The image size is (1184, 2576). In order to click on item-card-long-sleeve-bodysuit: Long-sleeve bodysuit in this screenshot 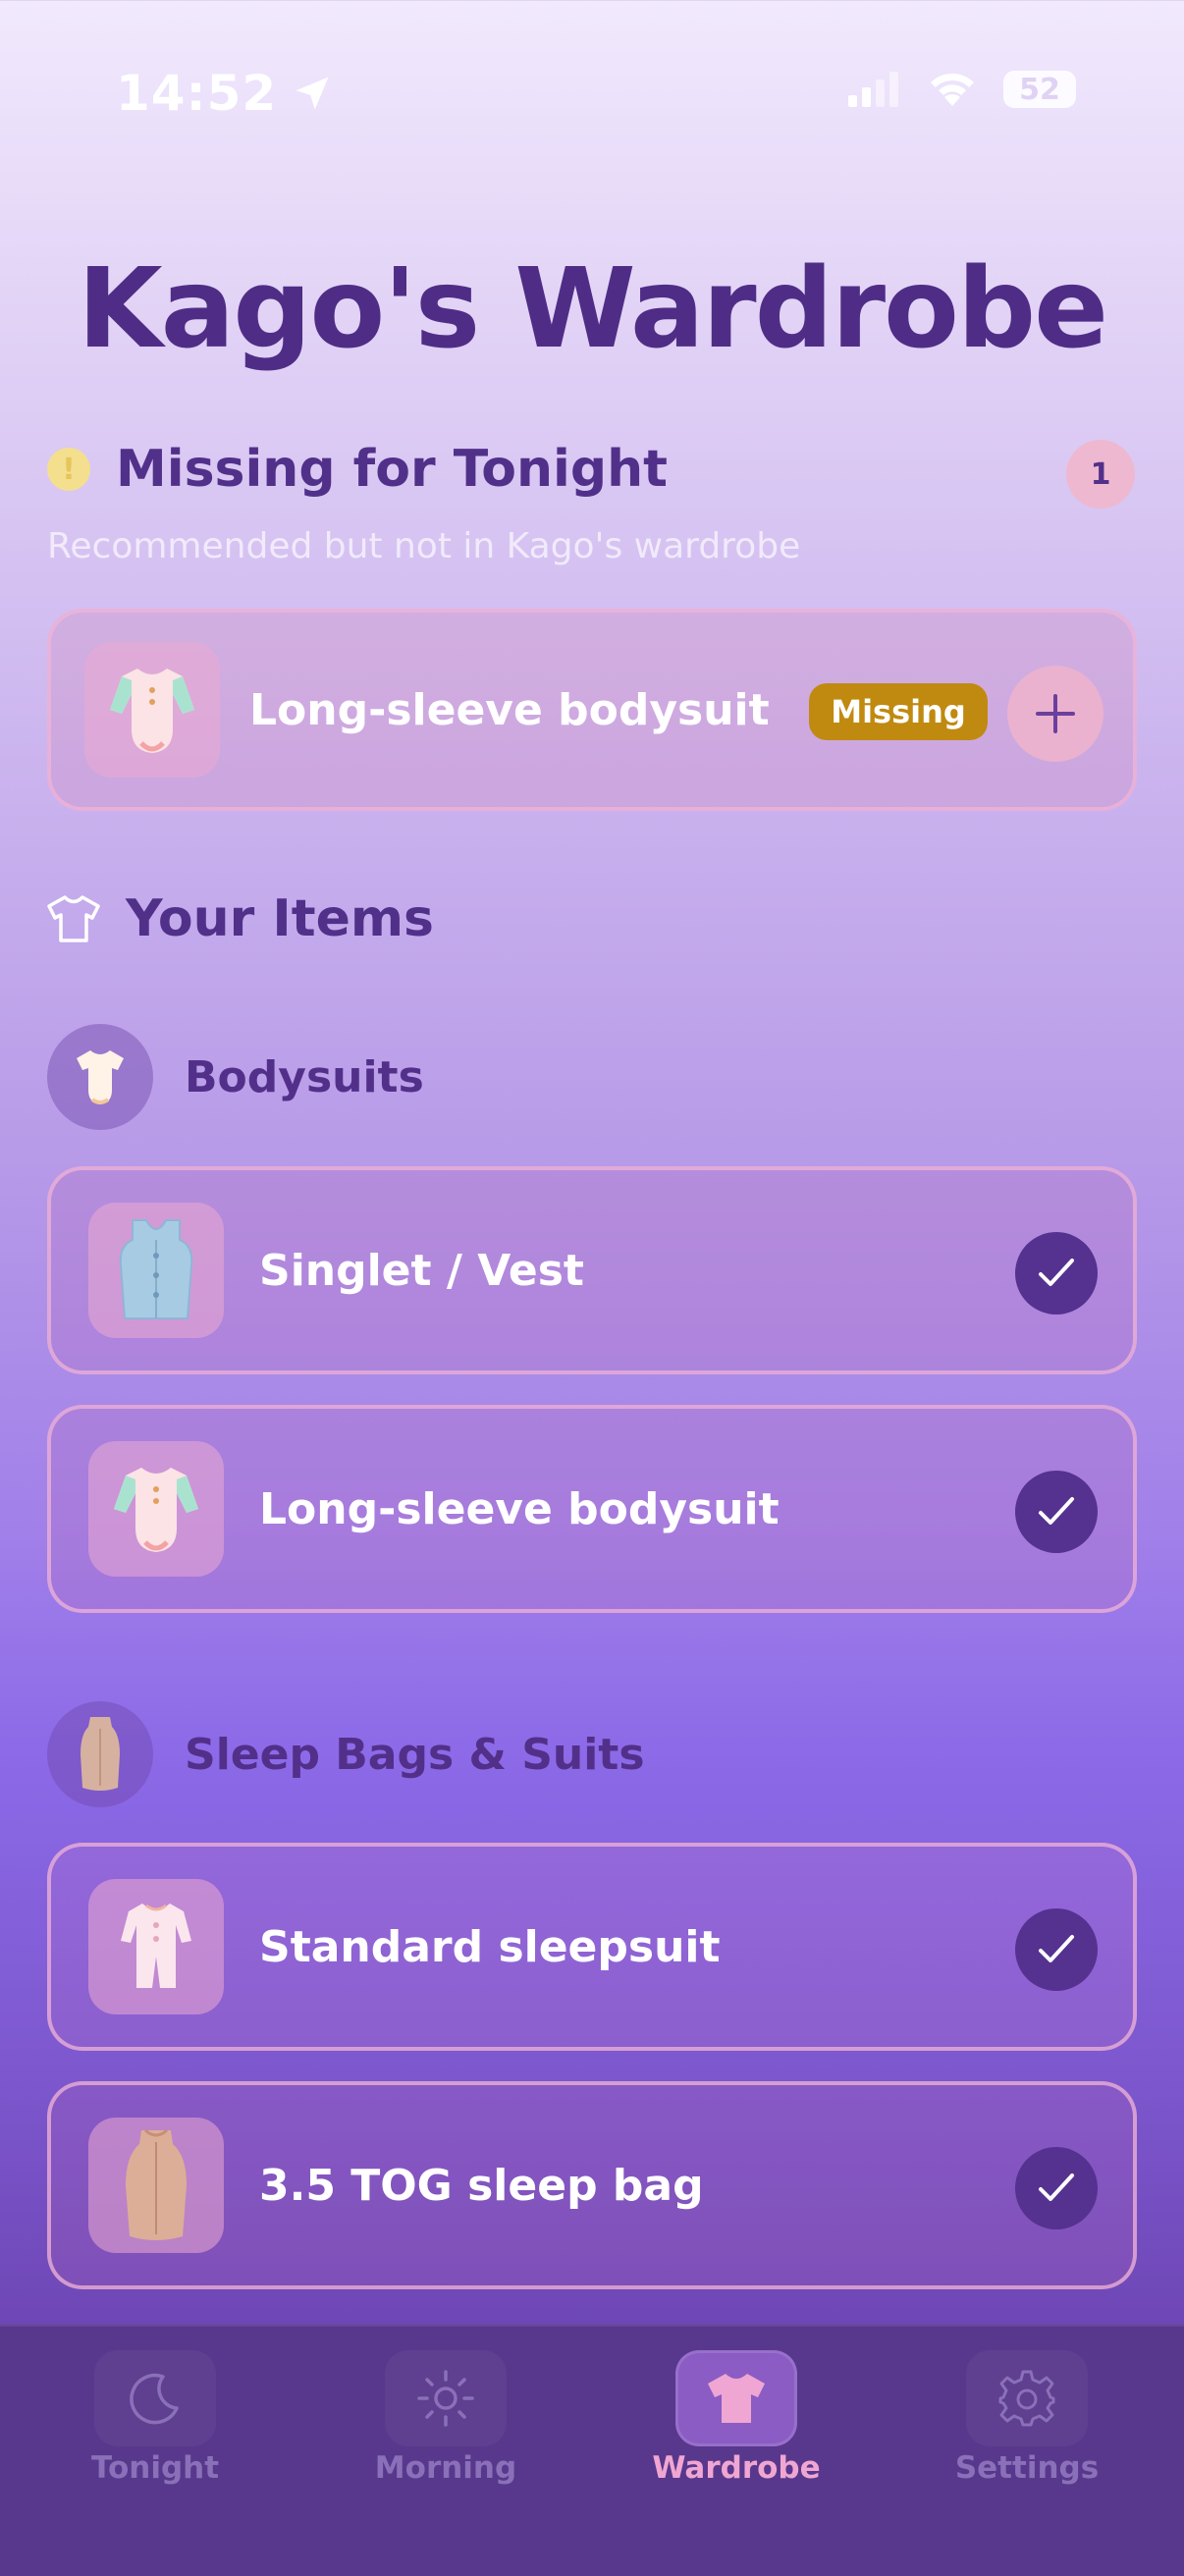, I will do `click(592, 1509)`.